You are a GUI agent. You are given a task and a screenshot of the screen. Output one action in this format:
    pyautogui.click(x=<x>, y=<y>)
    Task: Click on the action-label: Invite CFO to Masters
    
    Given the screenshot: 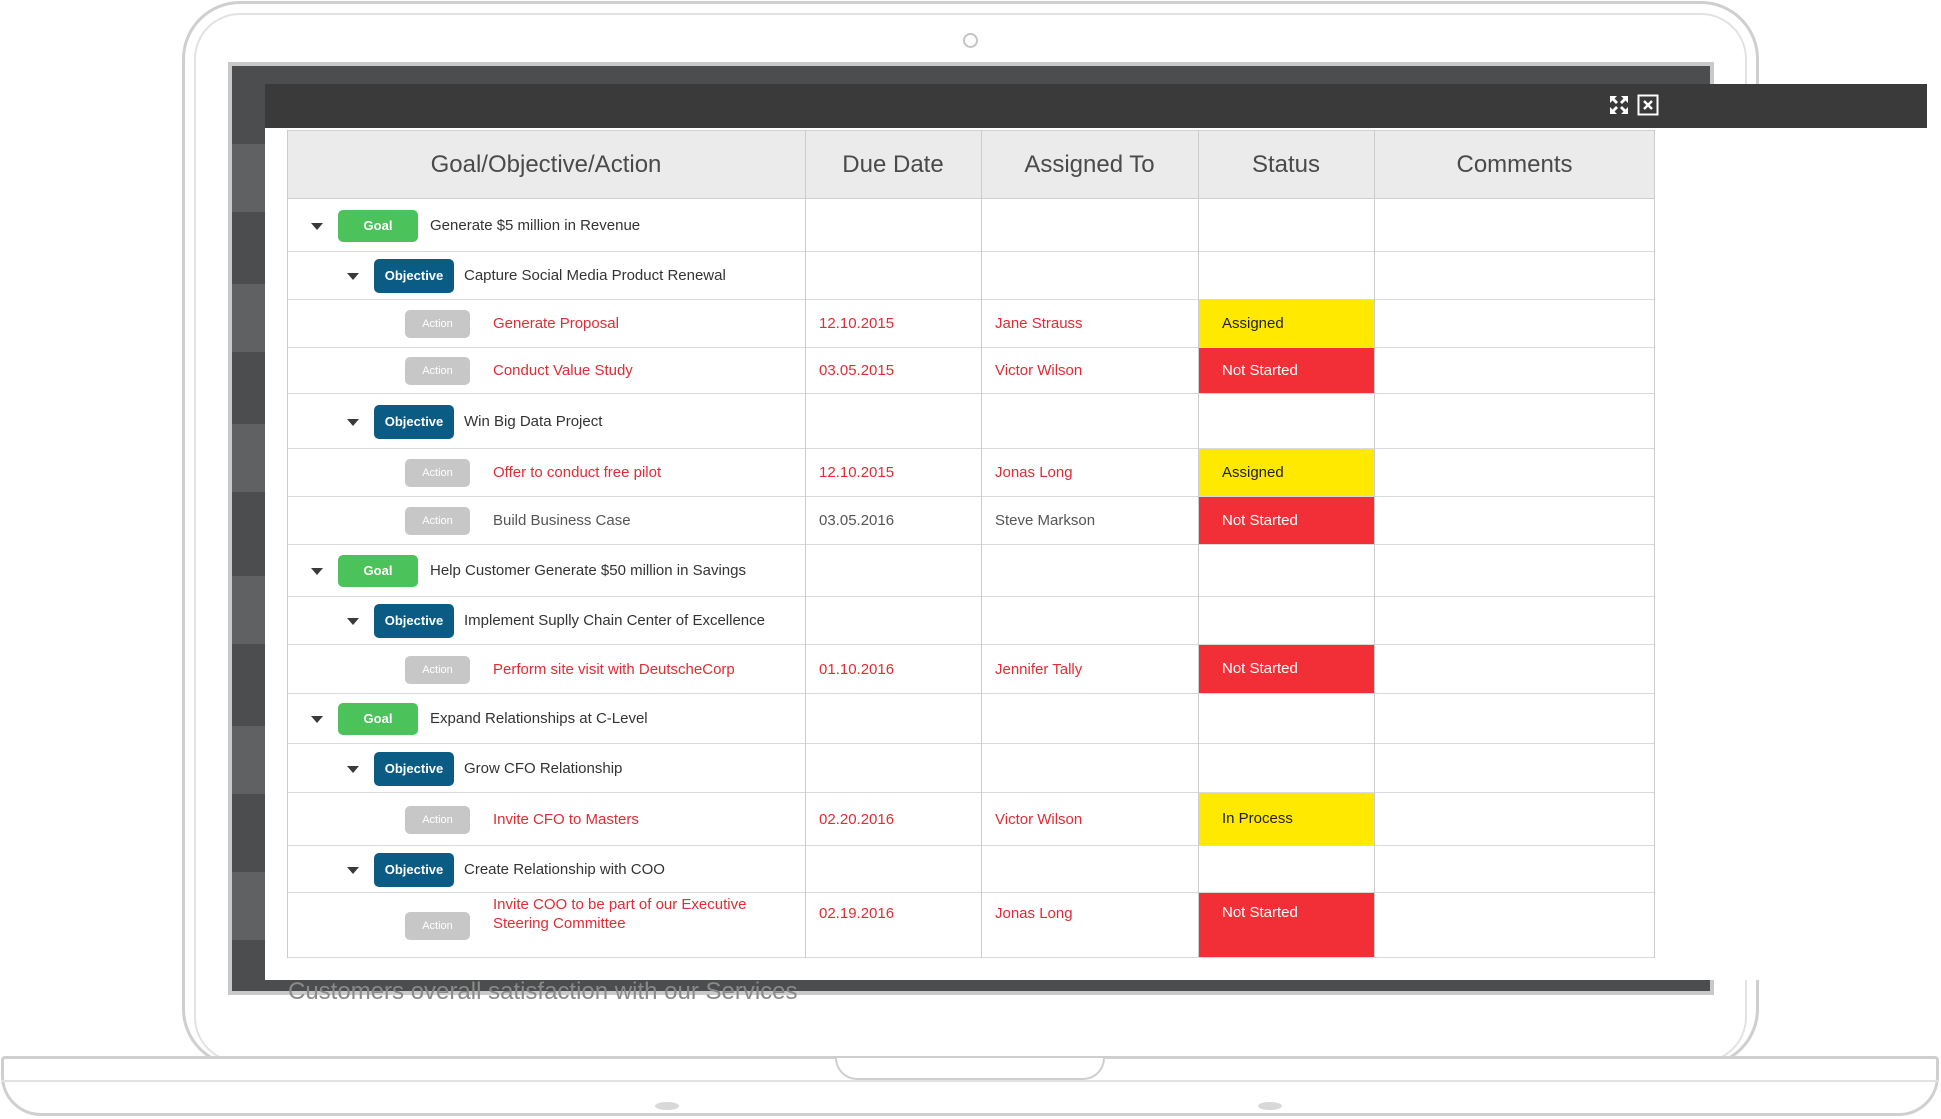 What is the action you would take?
    pyautogui.click(x=566, y=819)
    